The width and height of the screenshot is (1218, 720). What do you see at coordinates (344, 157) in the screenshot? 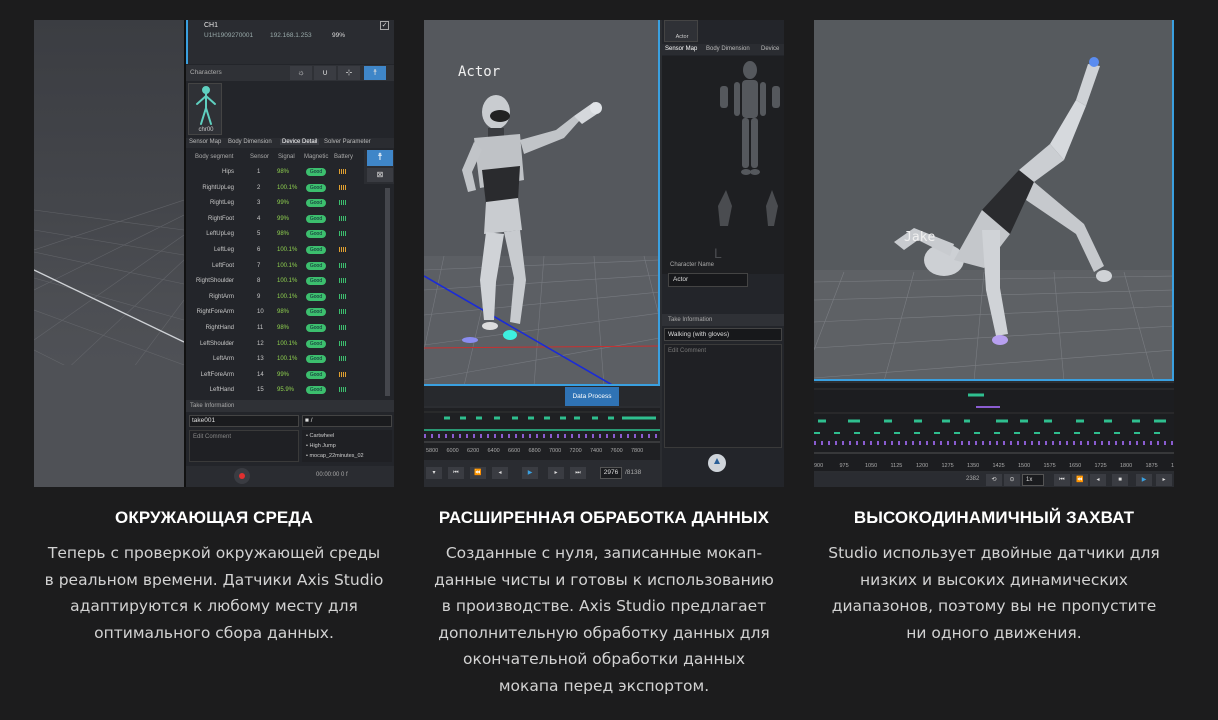
I see `col-battery: Battery` at bounding box center [344, 157].